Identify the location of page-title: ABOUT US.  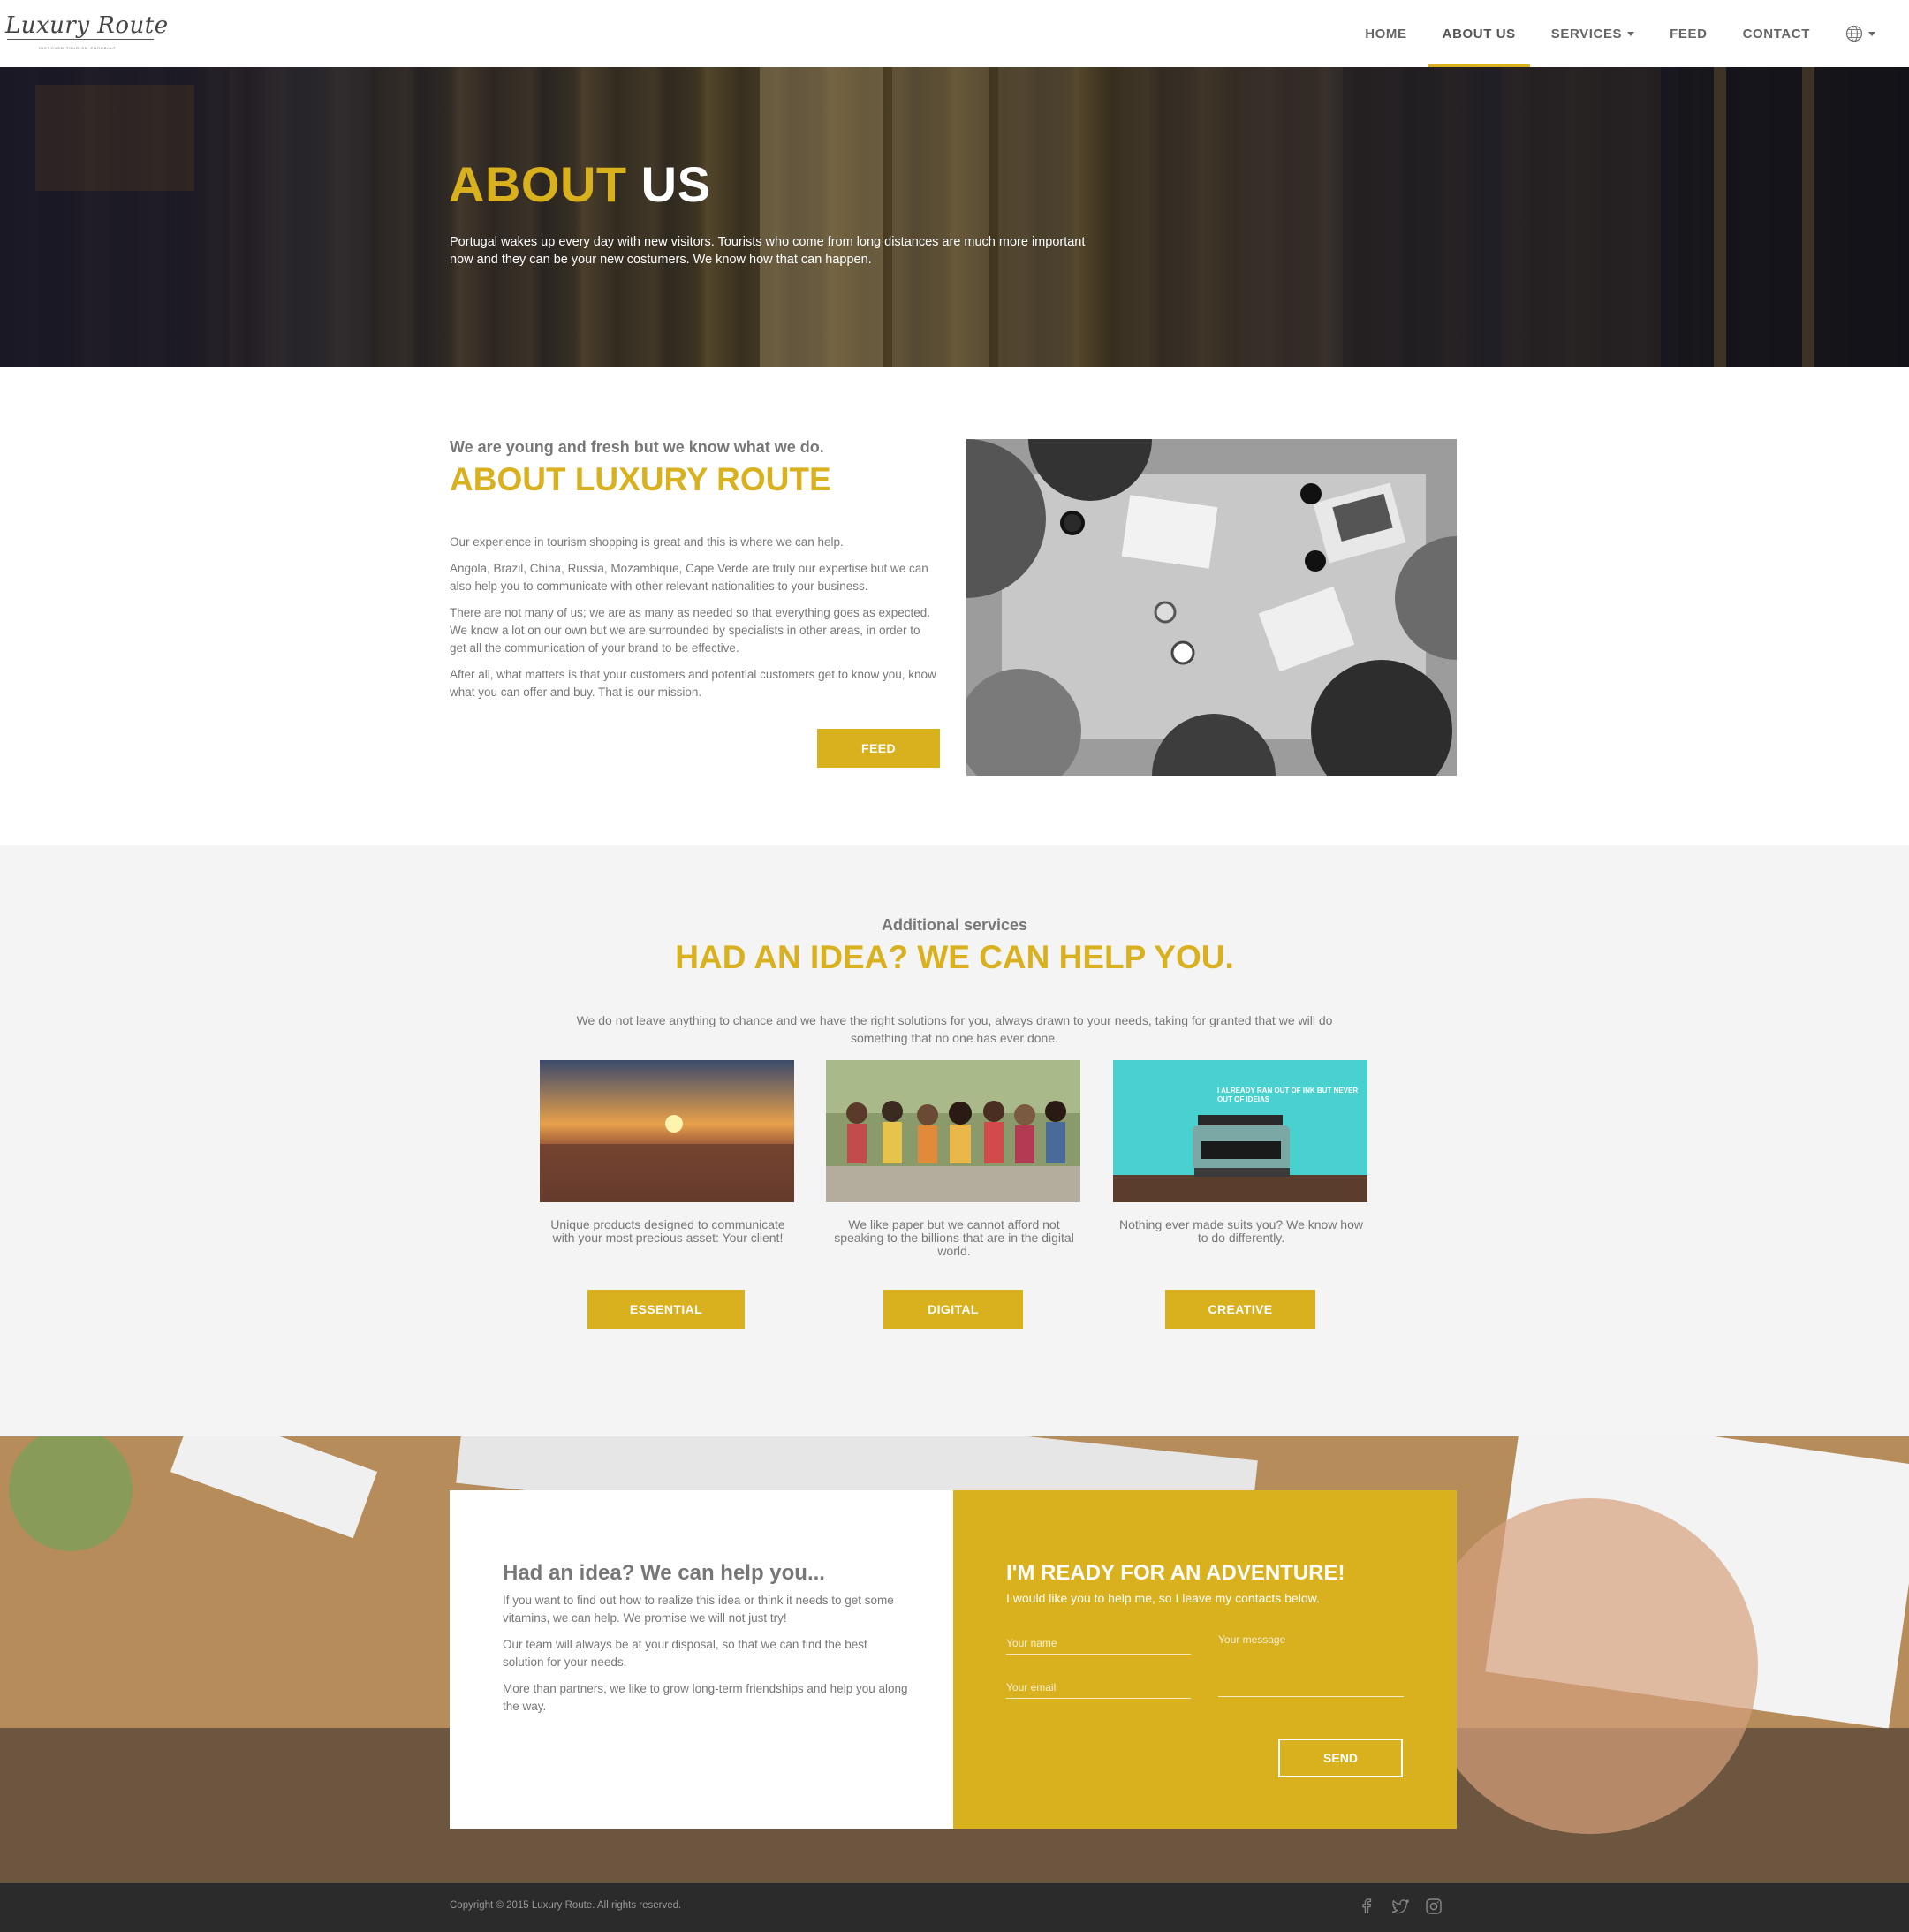
(580, 184).